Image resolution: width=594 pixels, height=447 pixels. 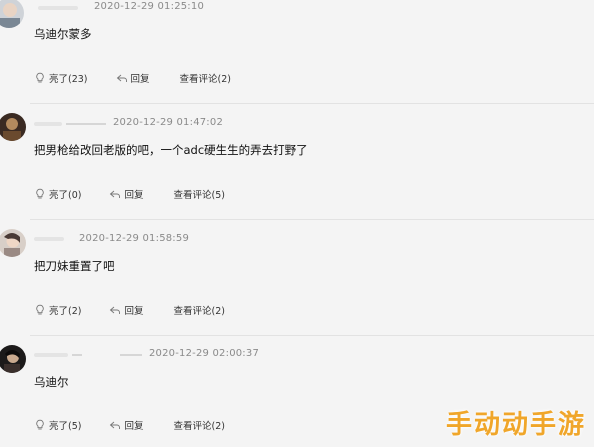 I want to click on comment-actions: 亮了(0) 回复 查看评论(5), so click(x=129, y=194).